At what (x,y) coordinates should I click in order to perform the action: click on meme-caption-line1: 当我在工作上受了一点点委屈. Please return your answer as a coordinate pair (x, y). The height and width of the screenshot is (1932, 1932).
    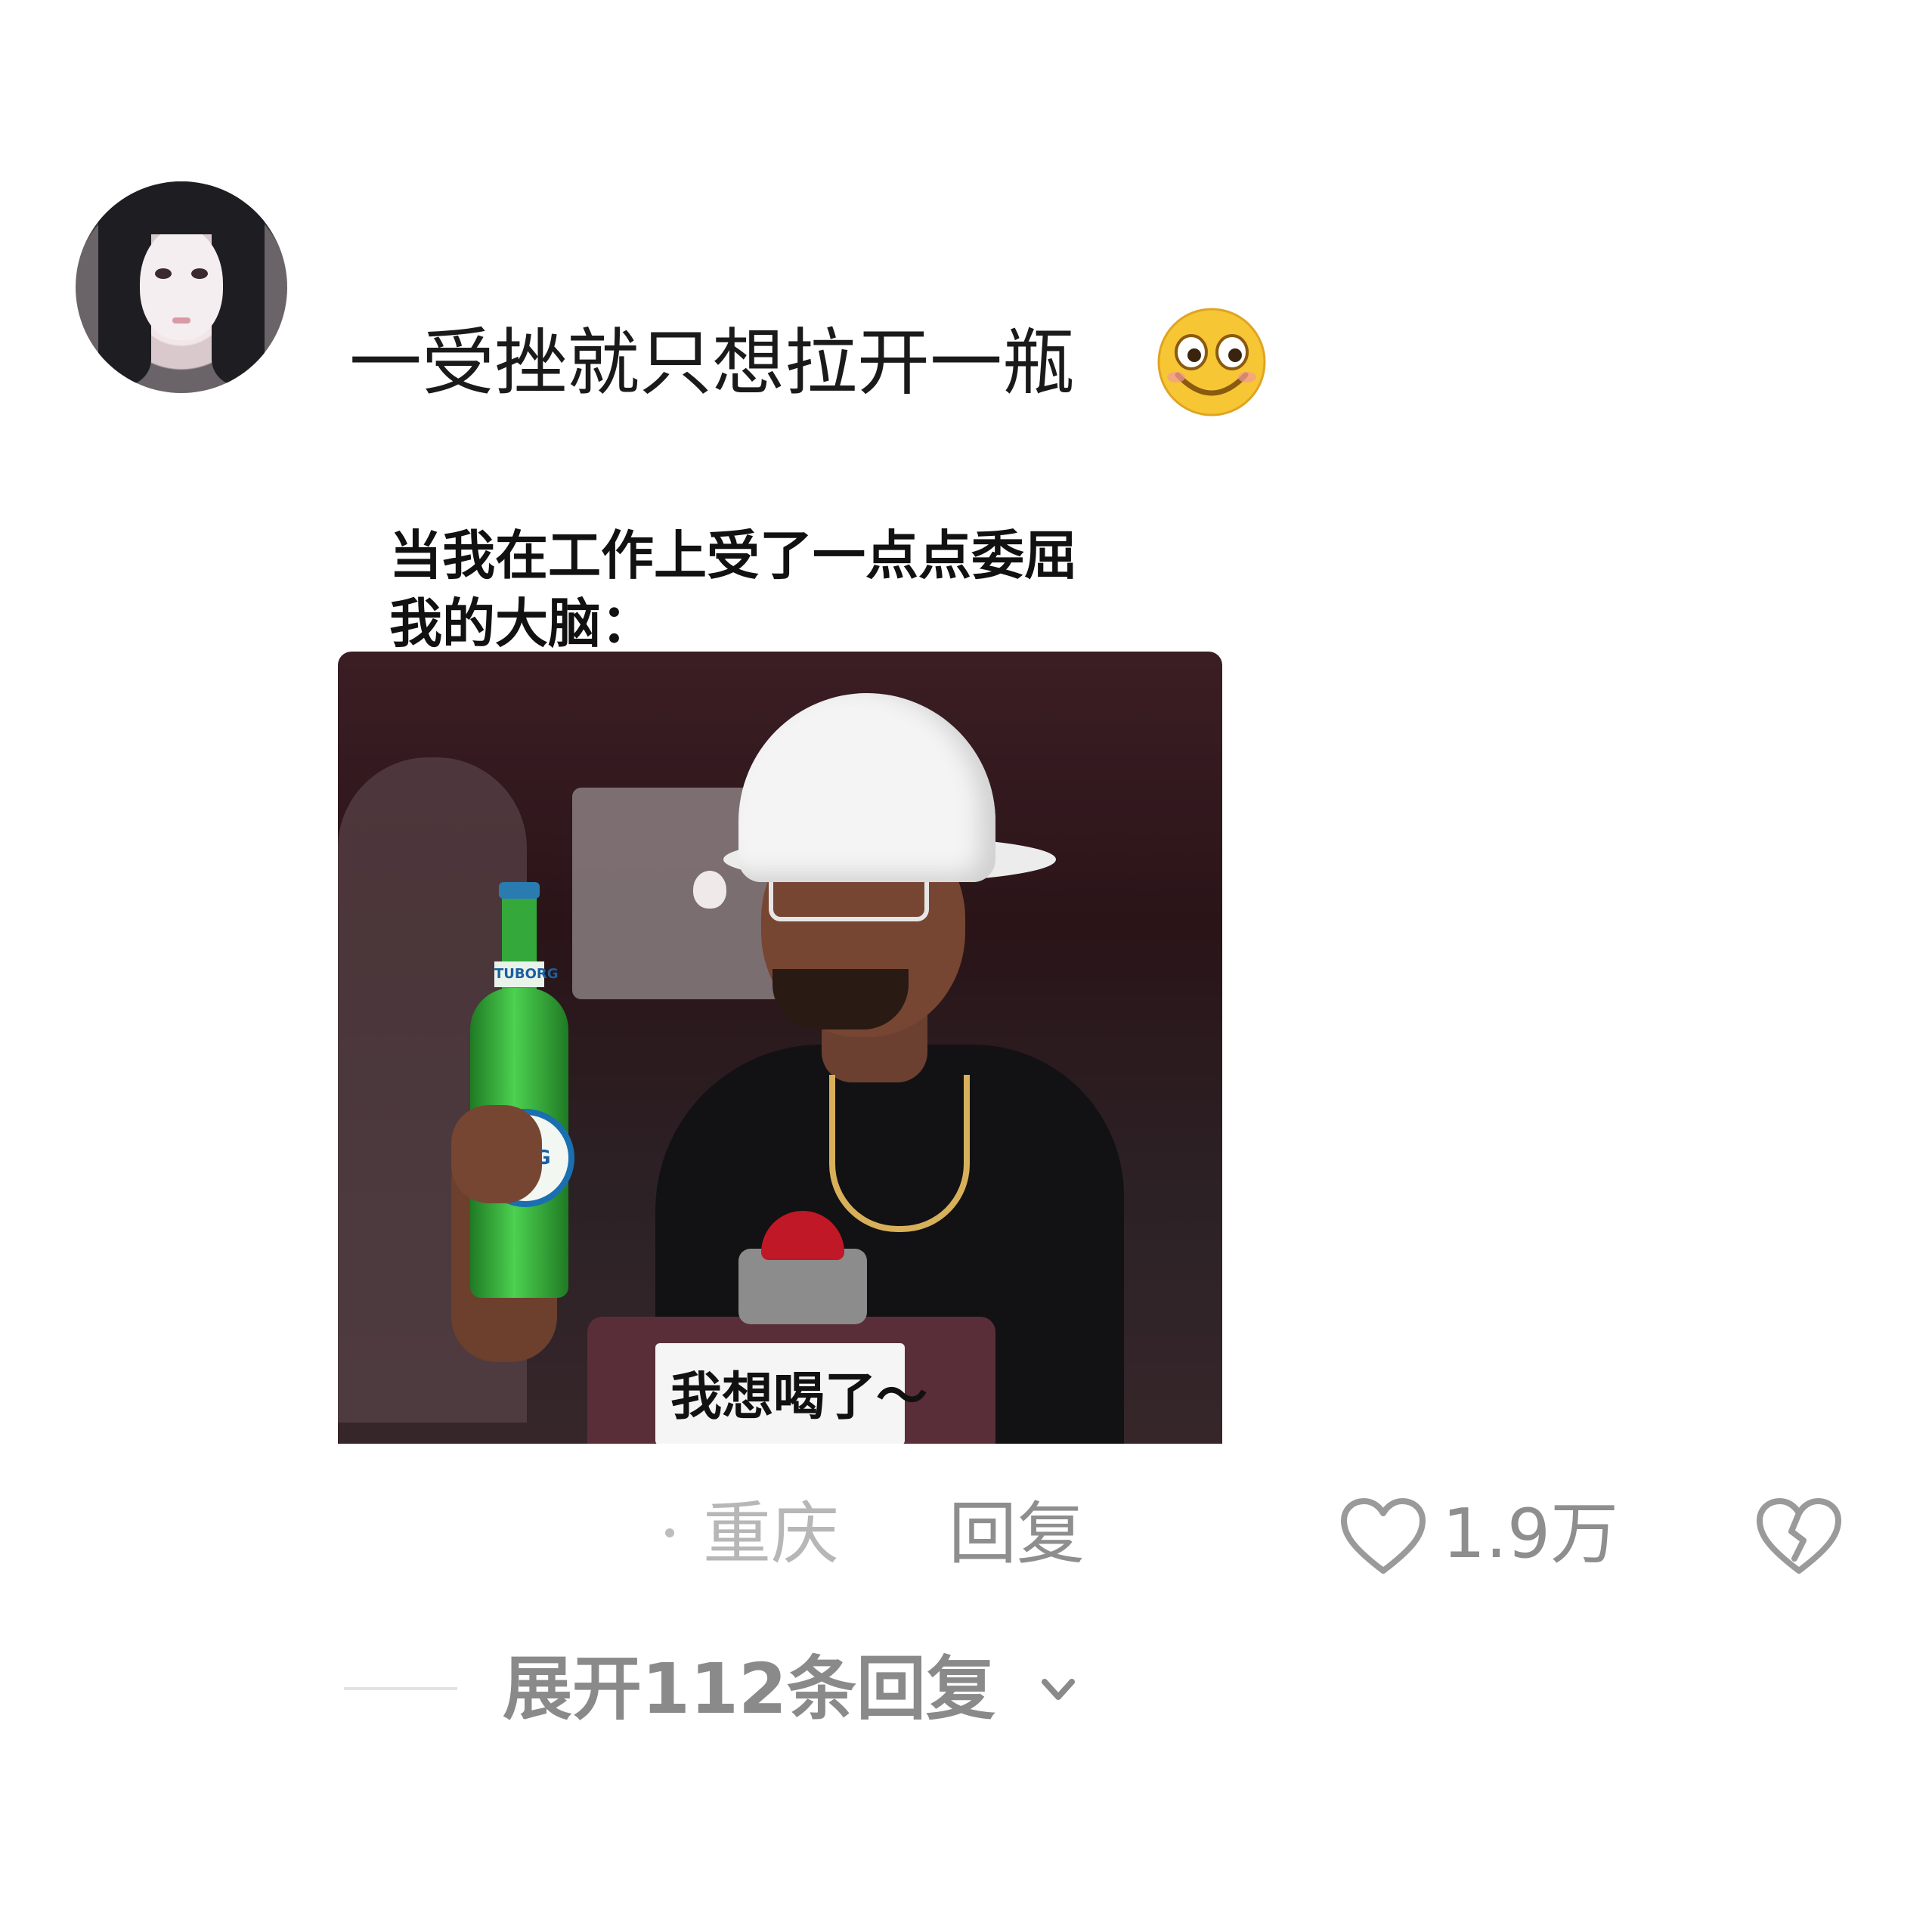
    Looking at the image, I should click on (733, 556).